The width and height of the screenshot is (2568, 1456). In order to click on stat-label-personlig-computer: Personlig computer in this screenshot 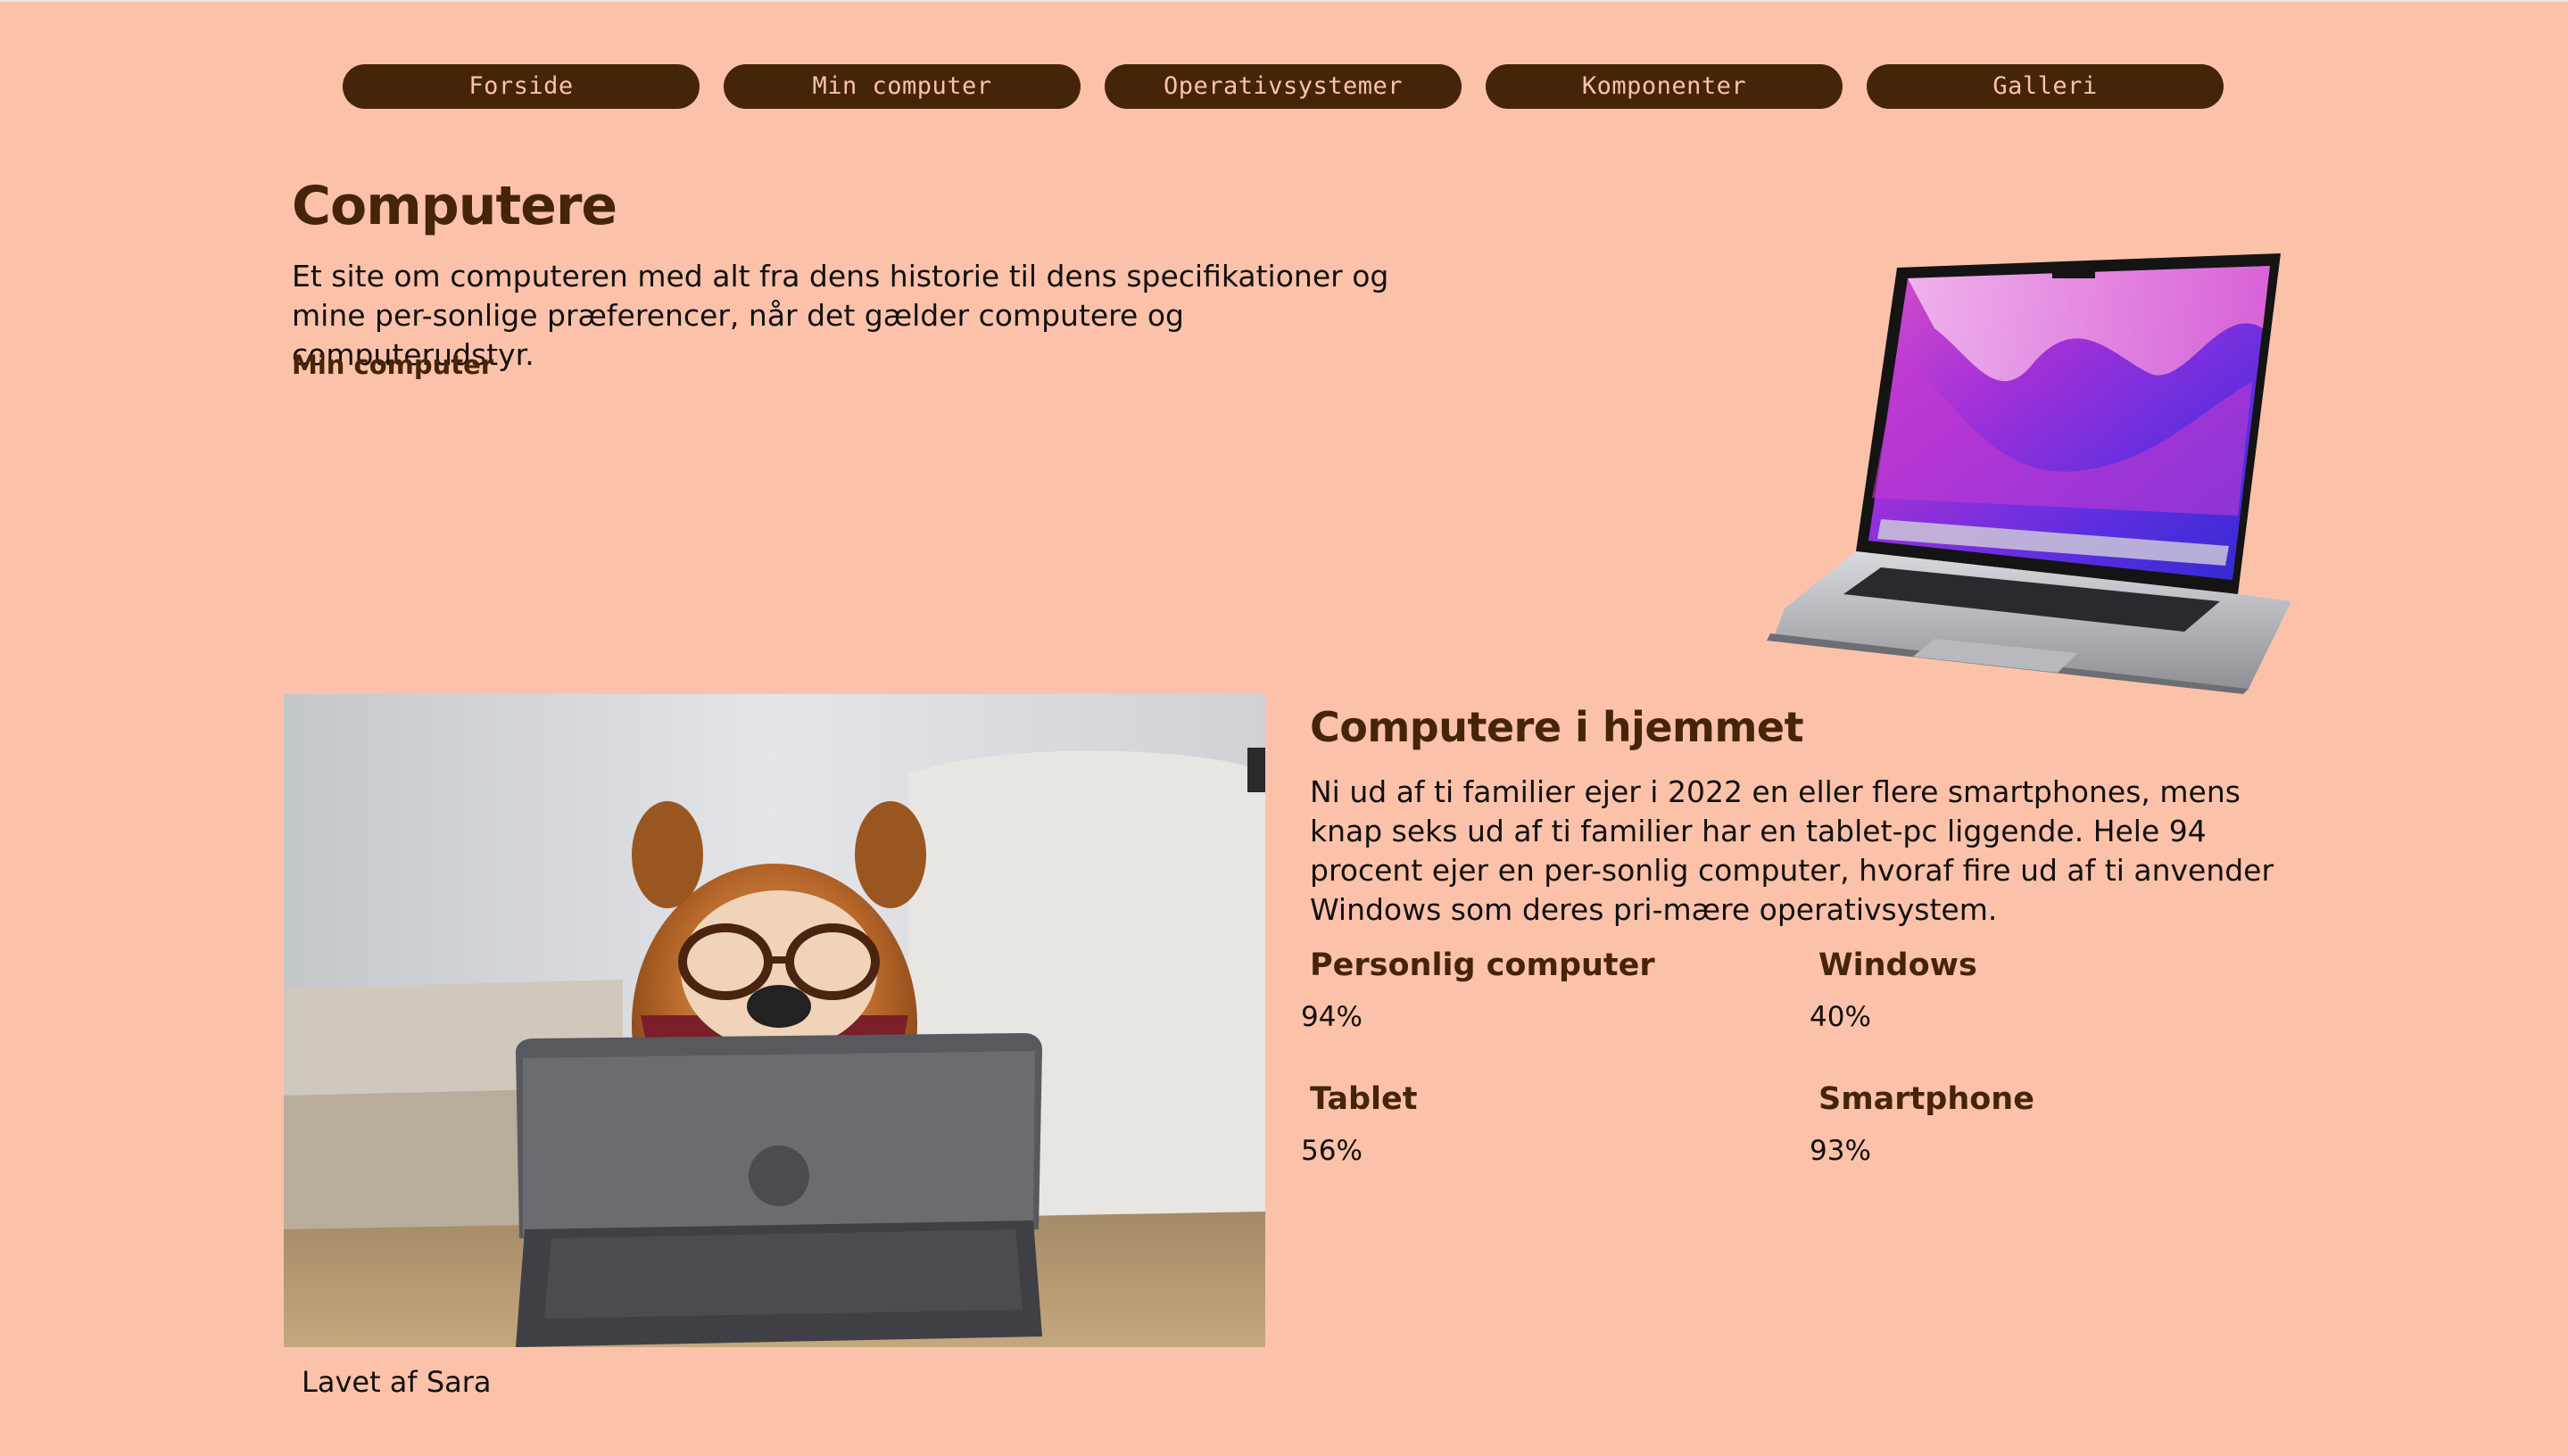, I will do `click(1482, 965)`.